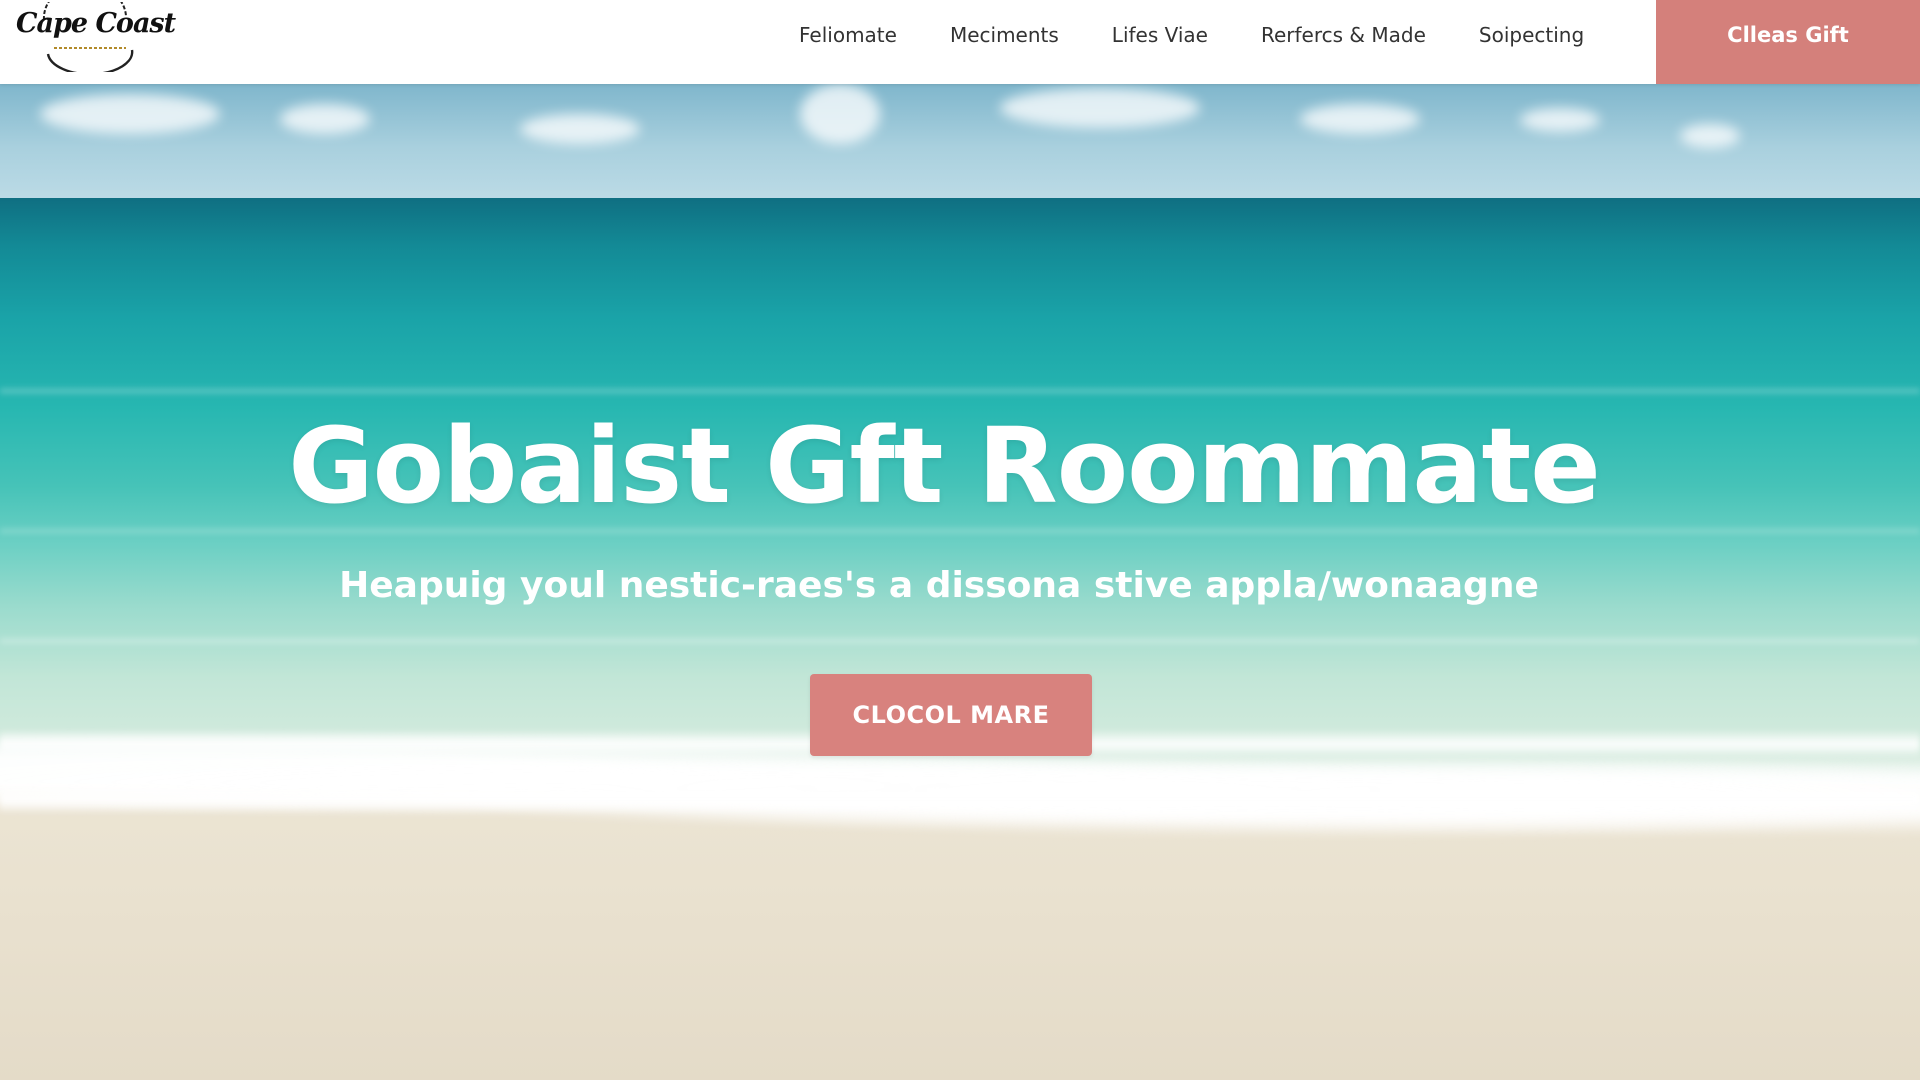 The image size is (1920, 1080). Describe the element at coordinates (1788, 42) in the screenshot. I see `header-gift-button: Clleas Gift` at that location.